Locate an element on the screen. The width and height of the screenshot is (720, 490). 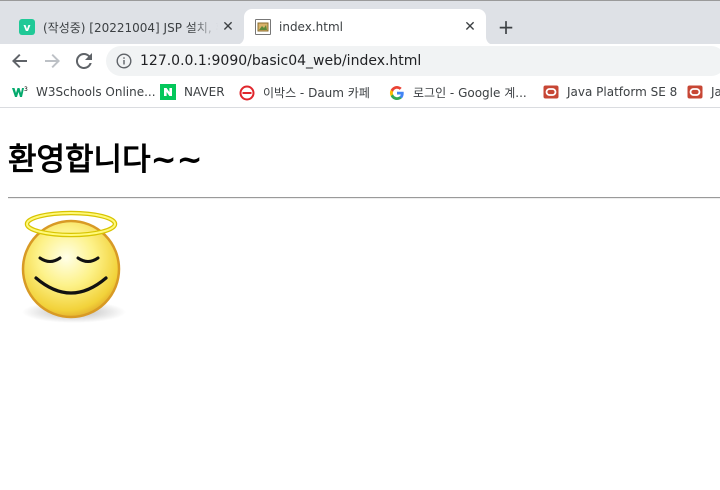
address-bar: 127.0.0.1:9090/basic04_web/index.html is located at coordinates (413, 61).